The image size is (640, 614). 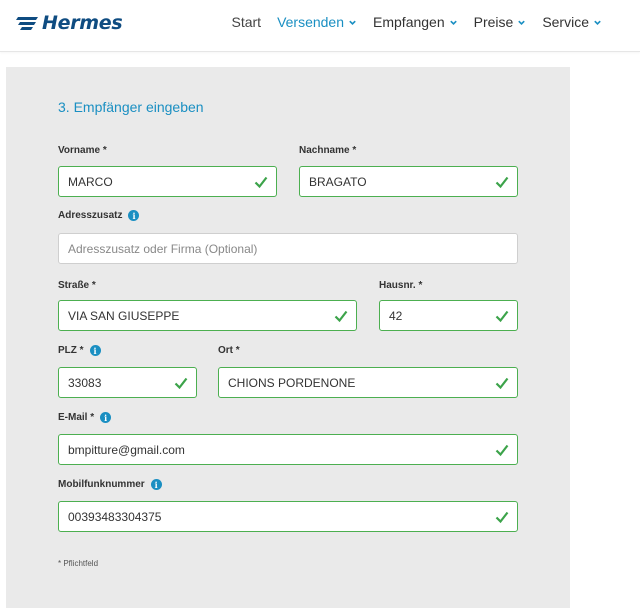 I want to click on nav-item-versenden: Versenden, so click(x=317, y=22).